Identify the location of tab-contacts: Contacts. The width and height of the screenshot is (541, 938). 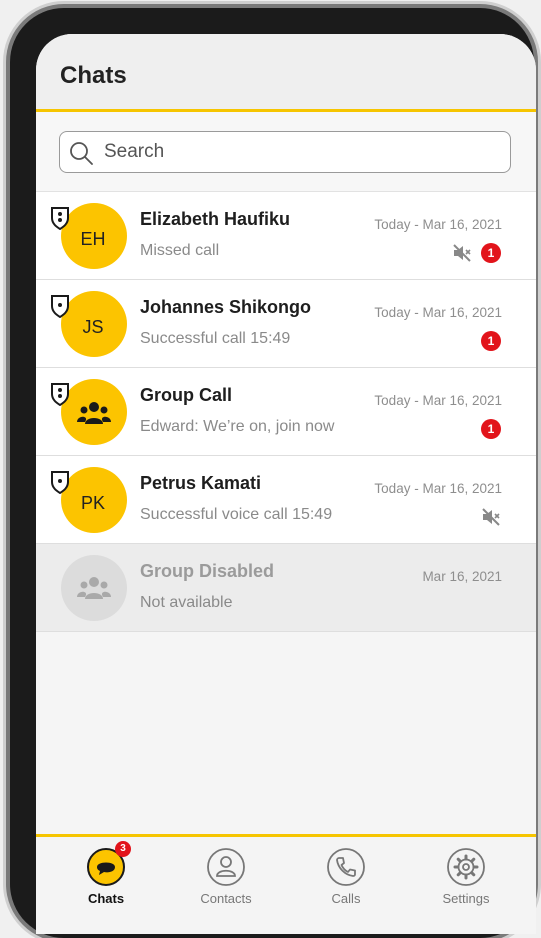
(226, 876).